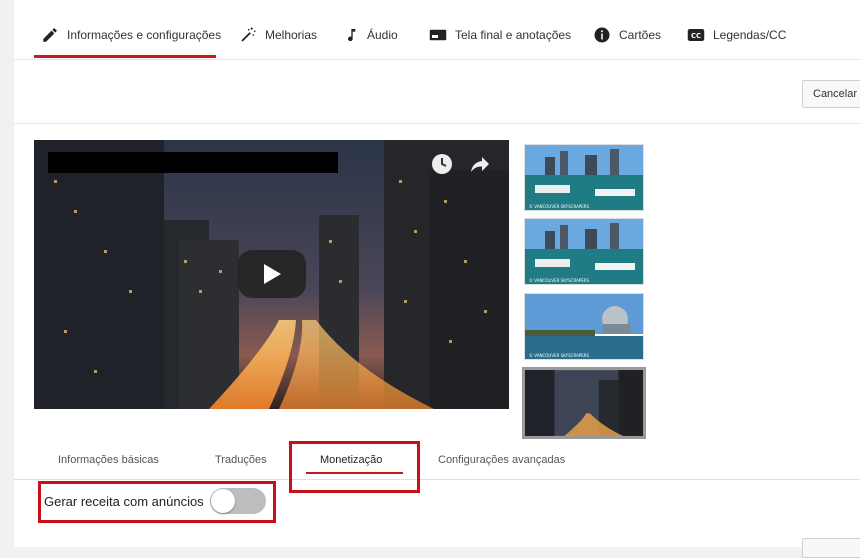 Image resolution: width=860 pixels, height=558 pixels. Describe the element at coordinates (437, 123) in the screenshot. I see `divider` at that location.